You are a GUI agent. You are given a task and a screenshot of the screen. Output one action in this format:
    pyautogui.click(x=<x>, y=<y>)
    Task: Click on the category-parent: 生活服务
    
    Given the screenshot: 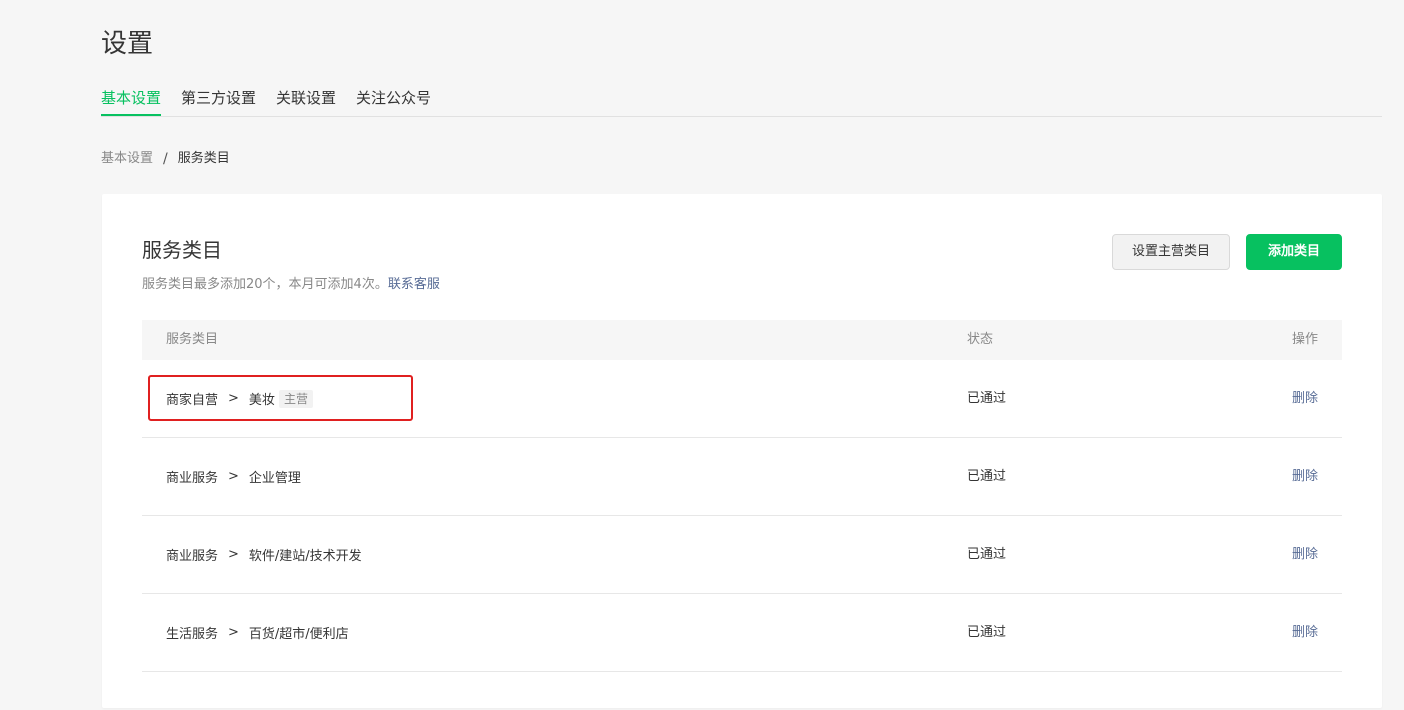 What is the action you would take?
    pyautogui.click(x=192, y=634)
    